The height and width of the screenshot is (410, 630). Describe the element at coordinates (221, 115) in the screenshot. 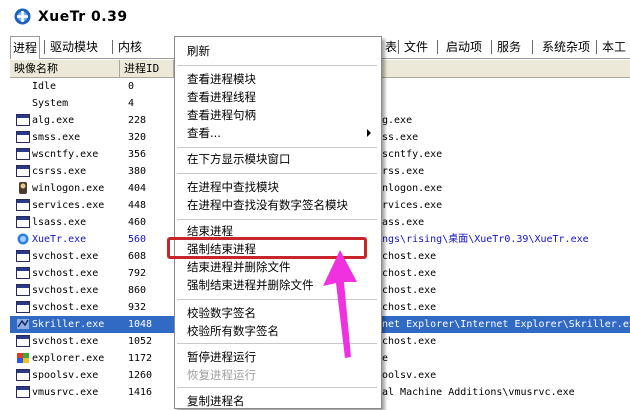

I see `menu-item-view-handles: 查看进程句柄` at that location.